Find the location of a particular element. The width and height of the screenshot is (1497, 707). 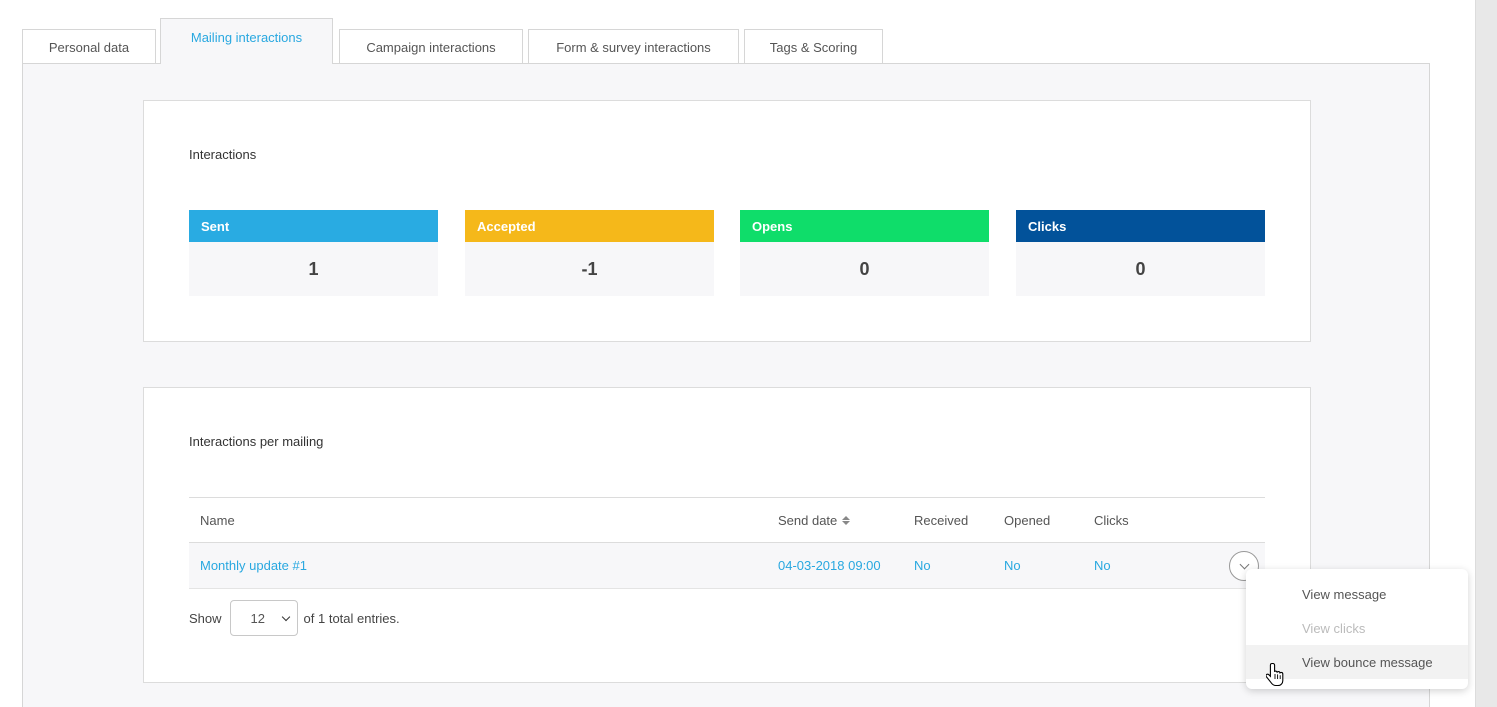

interactions-title: Interactions is located at coordinates (223, 154).